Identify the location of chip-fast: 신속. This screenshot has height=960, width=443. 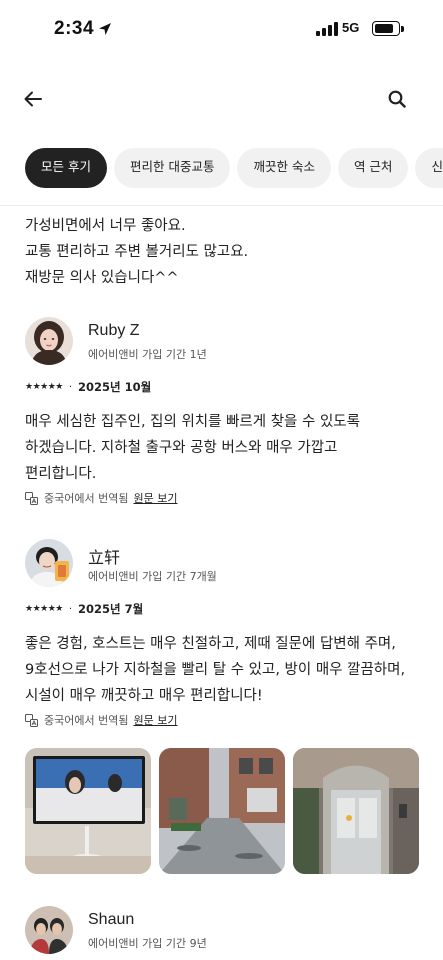
(429, 168).